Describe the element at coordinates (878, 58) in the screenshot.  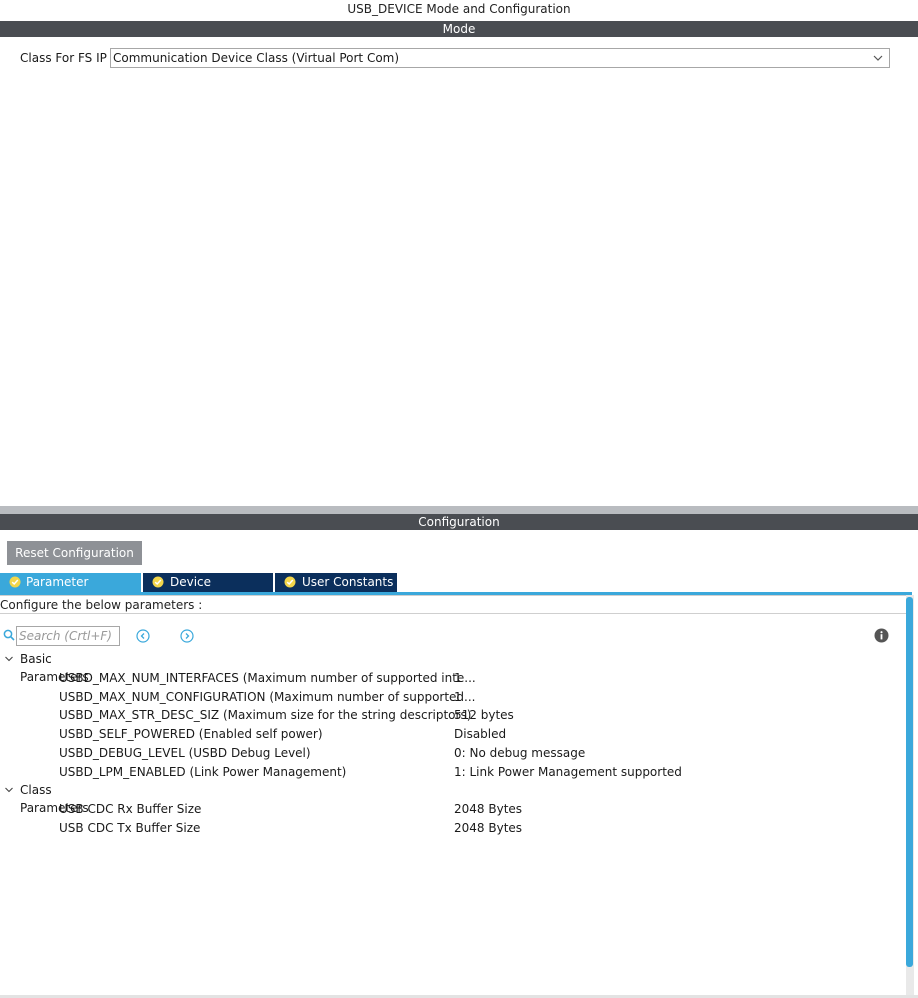
I see `chevron-down-icon` at that location.